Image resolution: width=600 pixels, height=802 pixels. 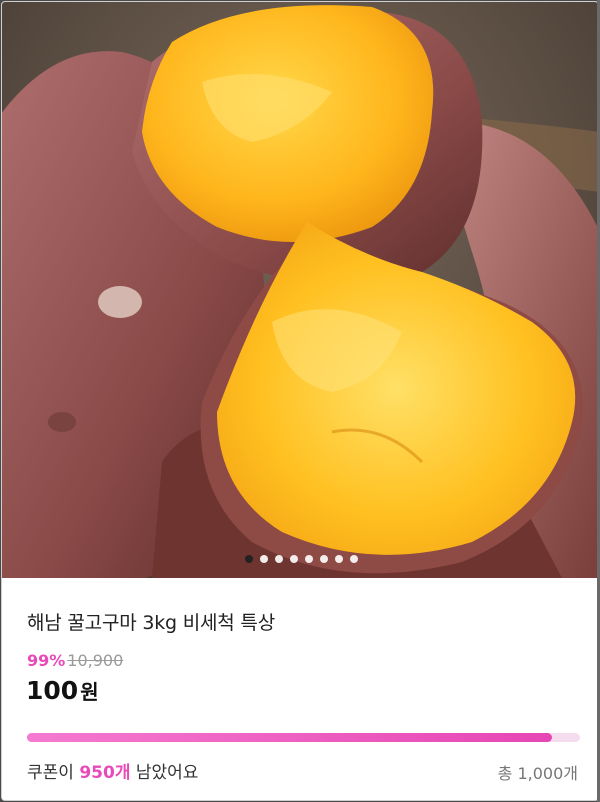 I want to click on coupon-progress-fill, so click(x=290, y=737).